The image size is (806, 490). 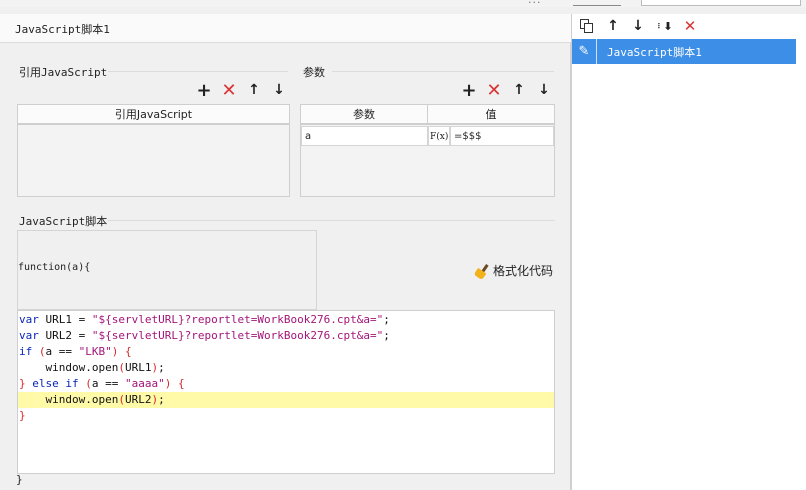 I want to click on code-token: "LKB", so click(x=95, y=351).